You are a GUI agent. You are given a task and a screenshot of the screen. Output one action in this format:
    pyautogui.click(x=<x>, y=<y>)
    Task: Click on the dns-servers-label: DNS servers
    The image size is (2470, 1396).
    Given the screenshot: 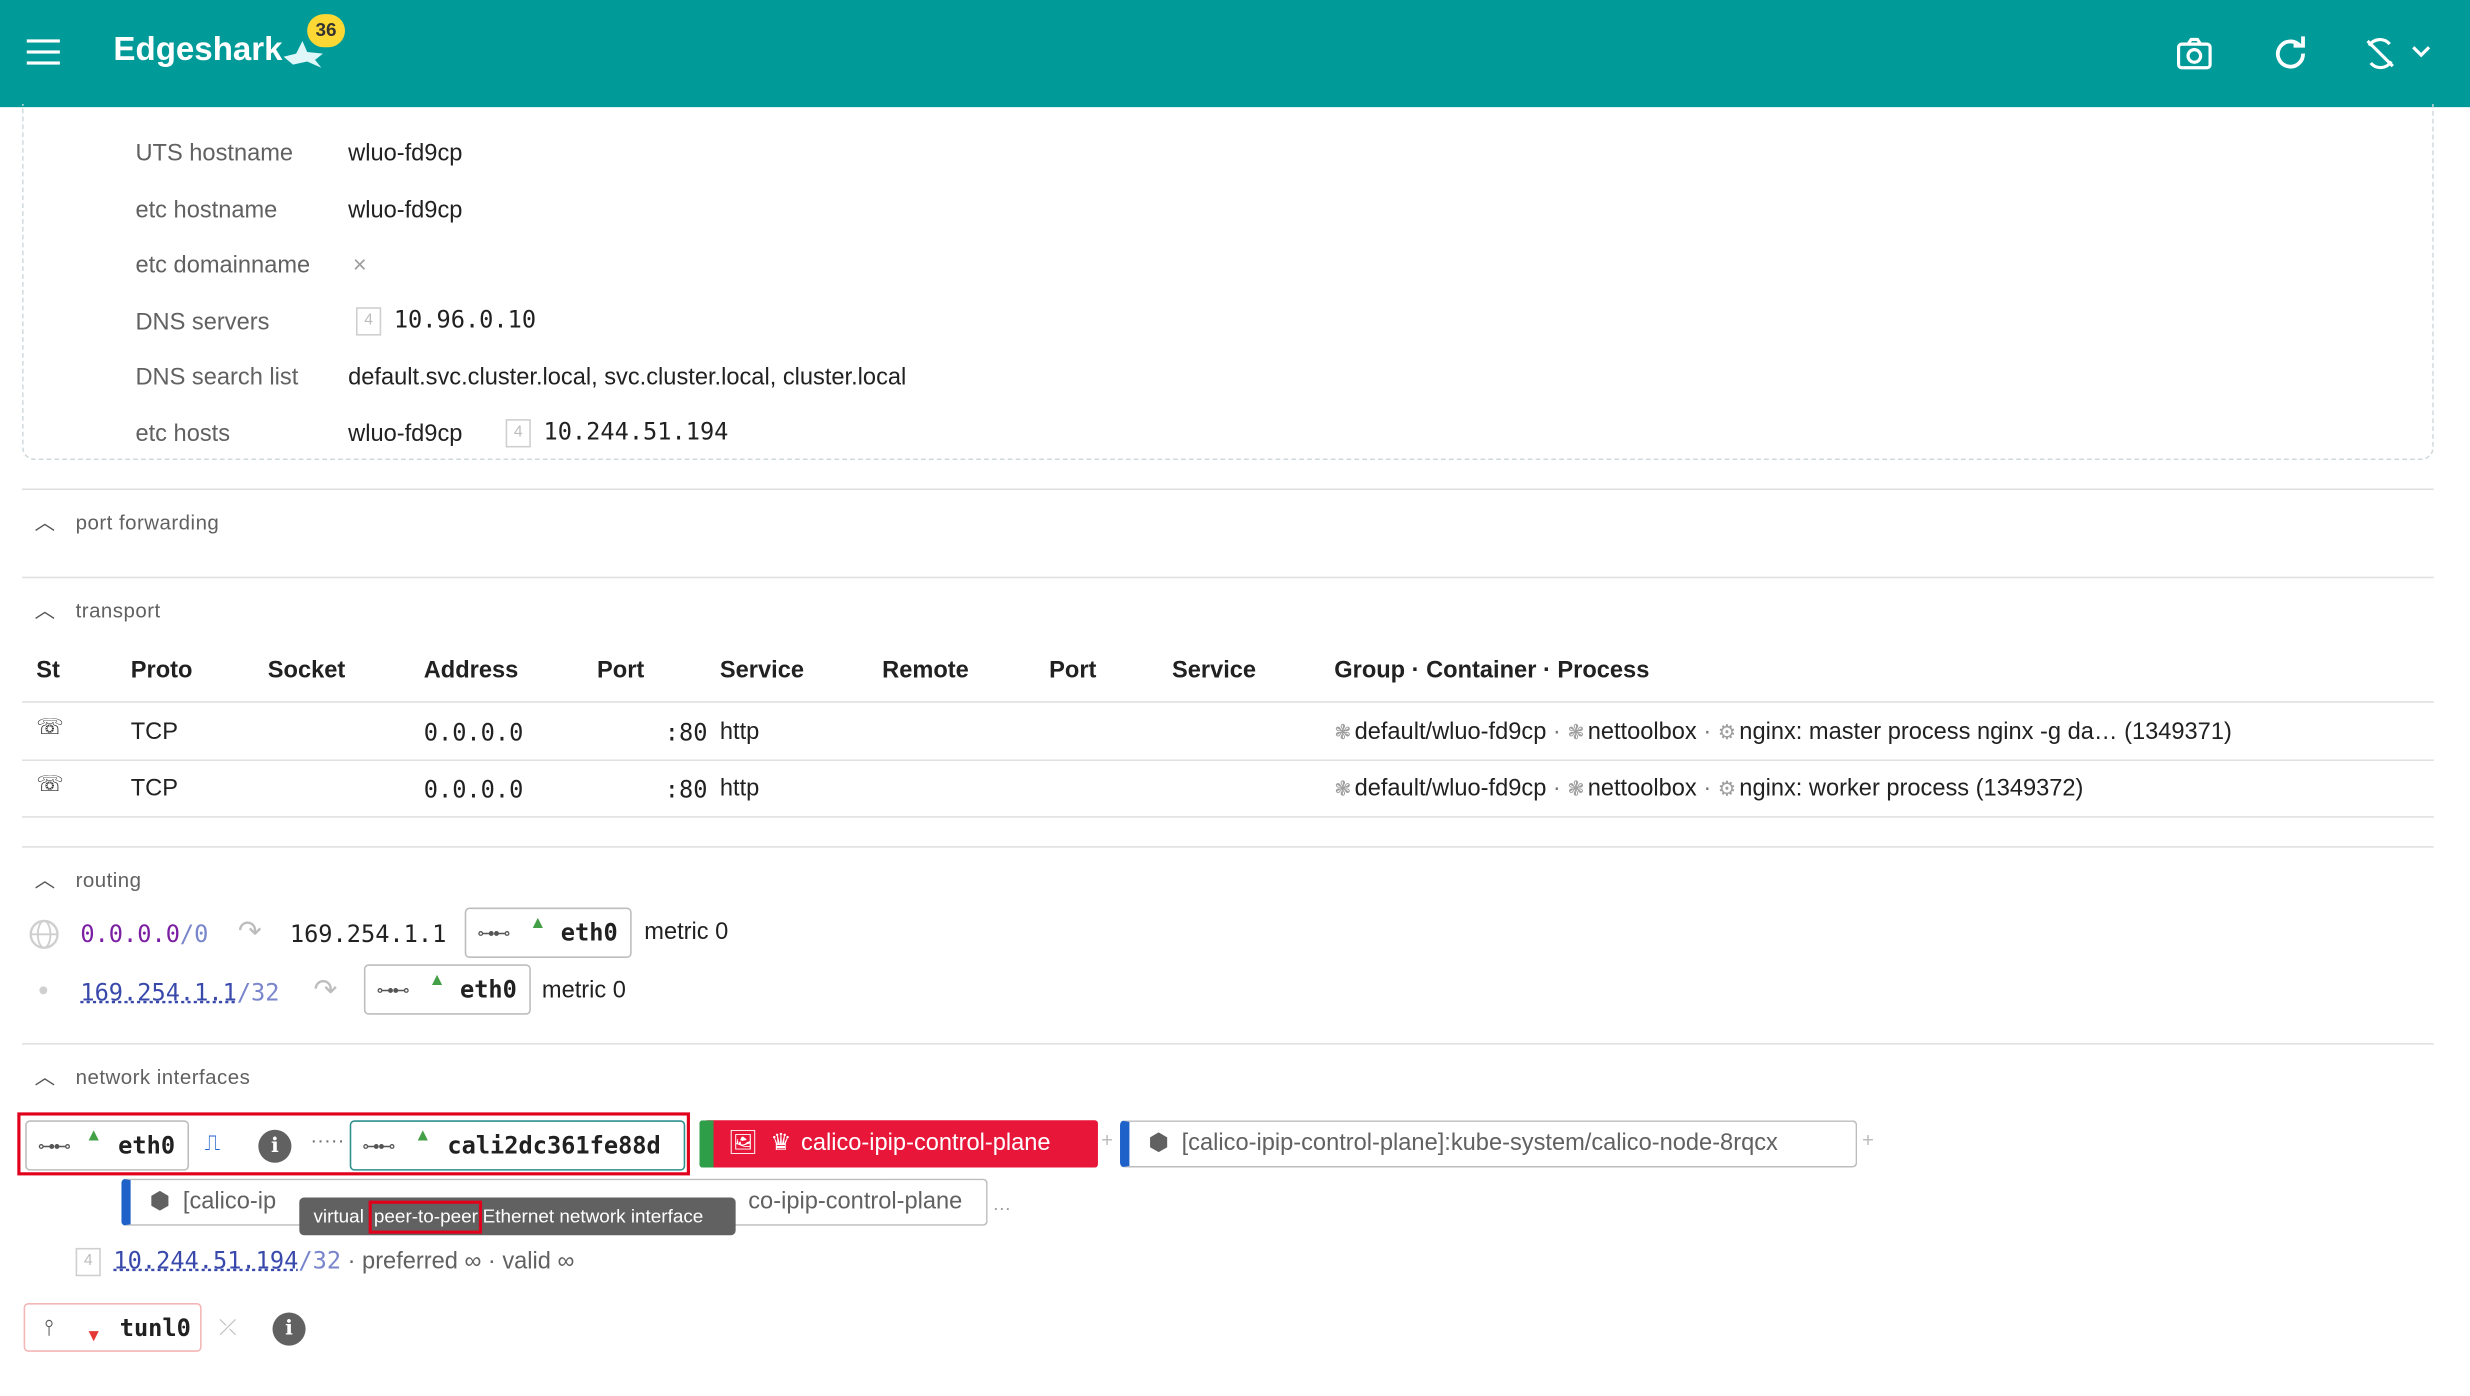 What is the action you would take?
    pyautogui.click(x=202, y=322)
    